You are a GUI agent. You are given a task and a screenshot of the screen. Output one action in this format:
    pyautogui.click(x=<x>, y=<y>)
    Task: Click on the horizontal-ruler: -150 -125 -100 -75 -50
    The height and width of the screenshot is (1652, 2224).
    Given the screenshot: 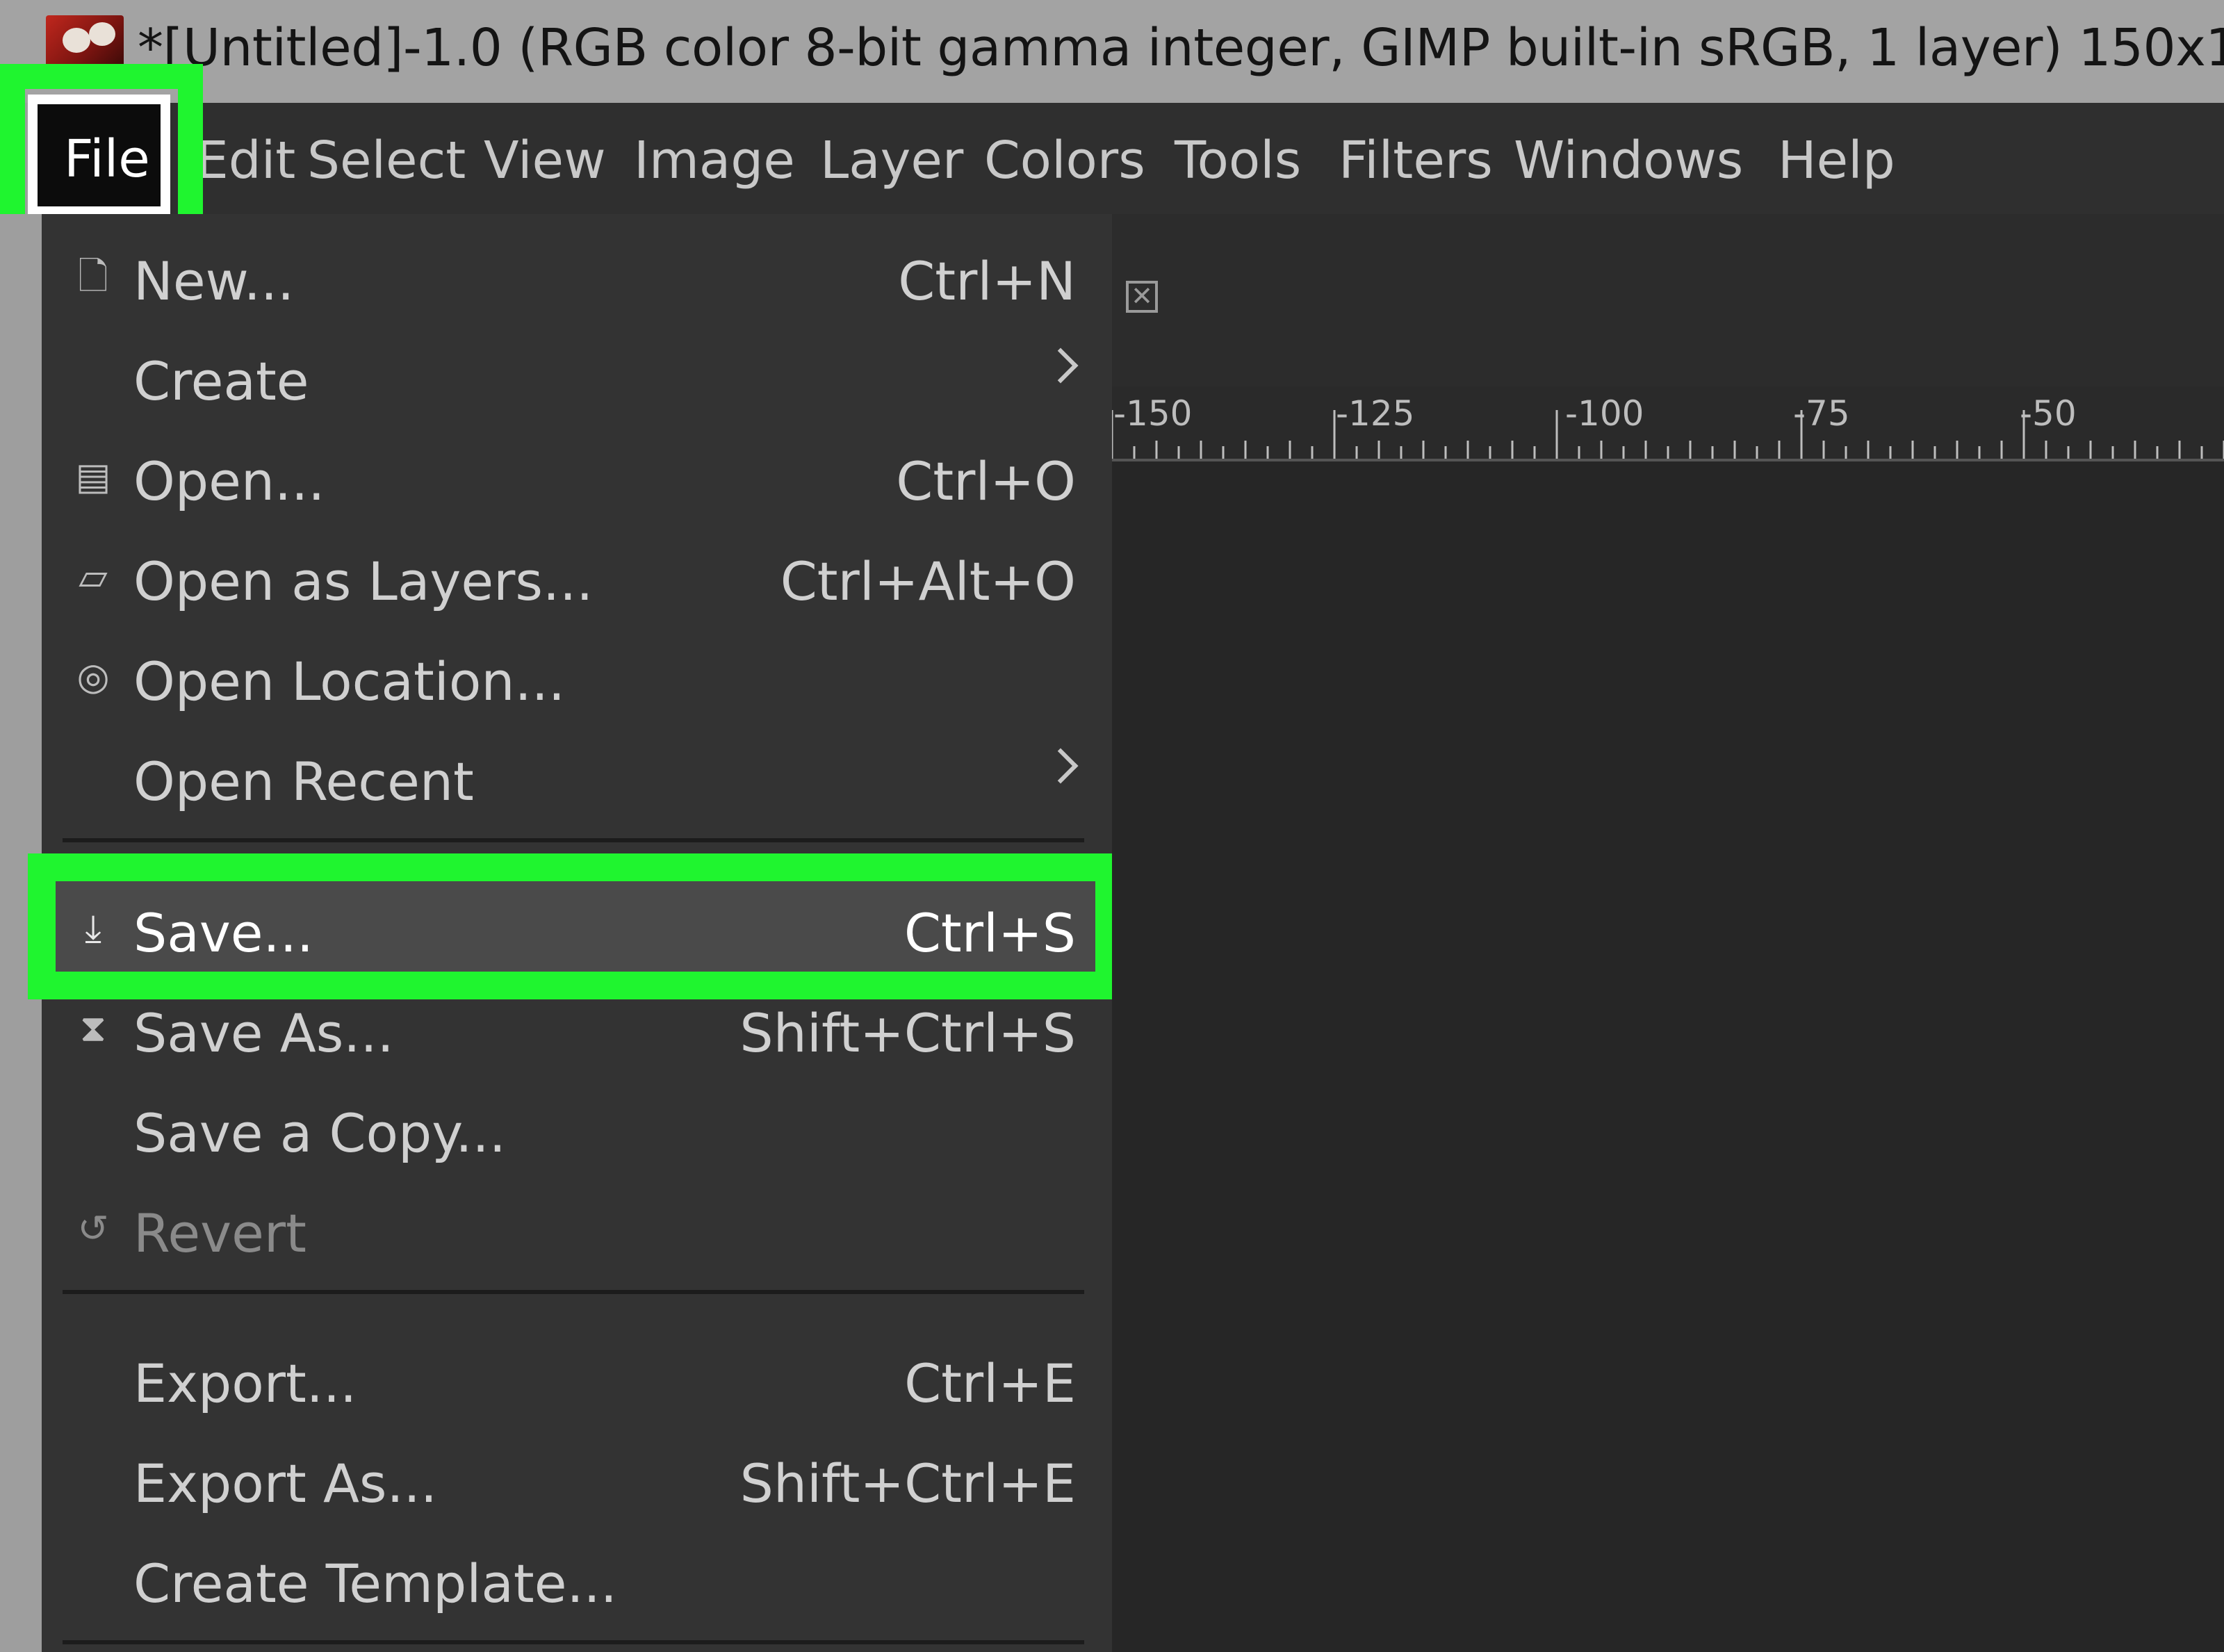 What is the action you would take?
    pyautogui.click(x=1668, y=423)
    